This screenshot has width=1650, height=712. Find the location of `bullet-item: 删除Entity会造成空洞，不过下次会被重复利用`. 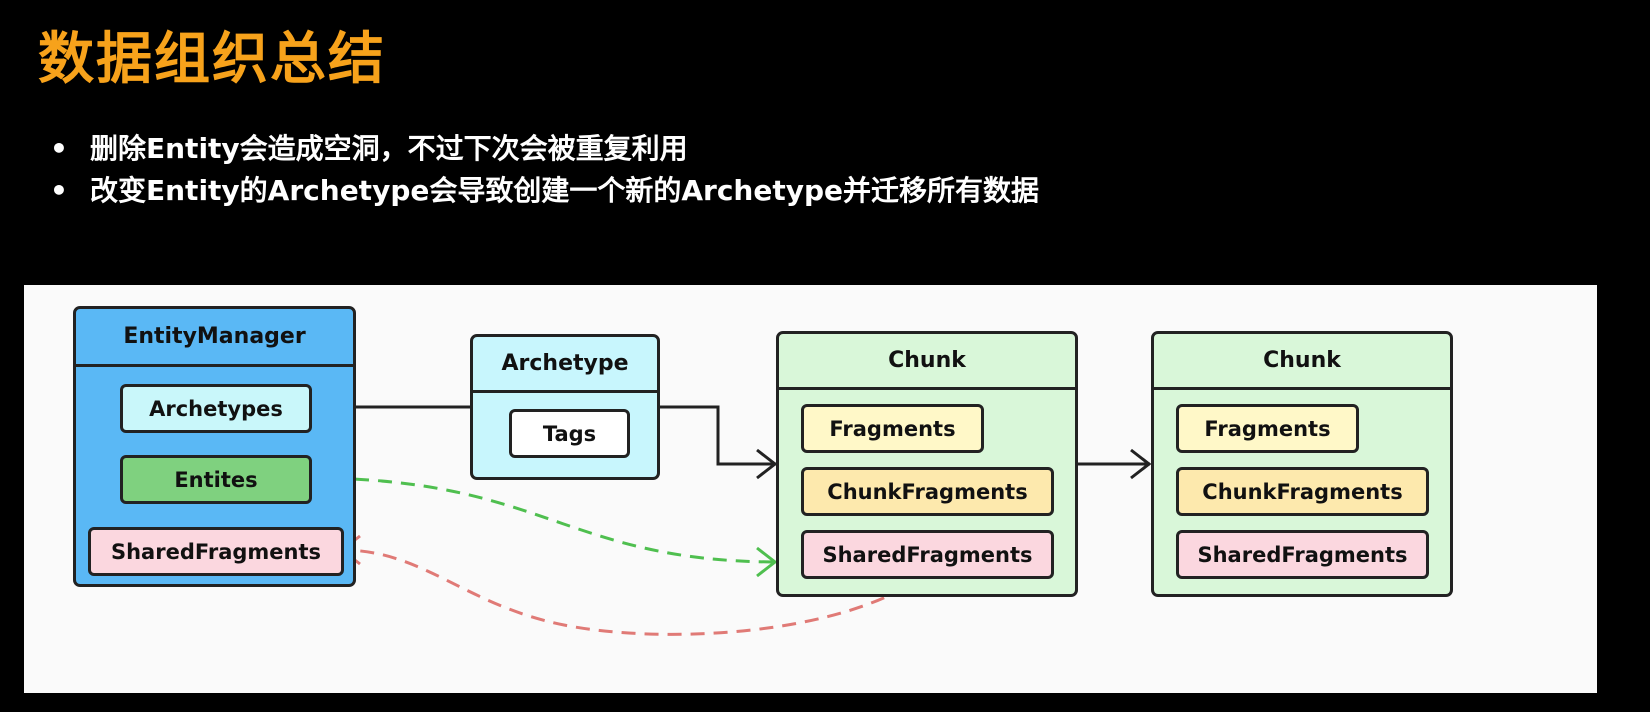

bullet-item: 删除Entity会造成空洞，不过下次会被重复利用 is located at coordinates (542, 149).